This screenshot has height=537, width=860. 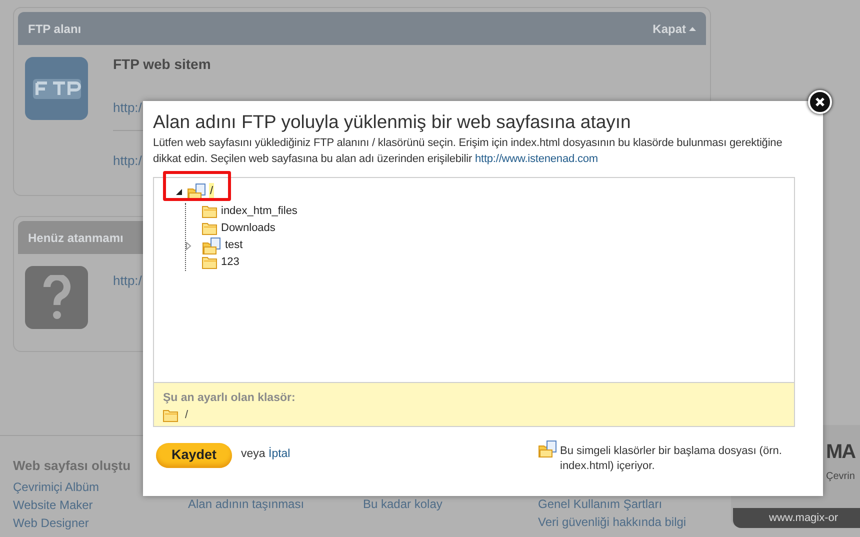 What do you see at coordinates (674, 29) in the screenshot?
I see `collapse-toggle: Kapat` at bounding box center [674, 29].